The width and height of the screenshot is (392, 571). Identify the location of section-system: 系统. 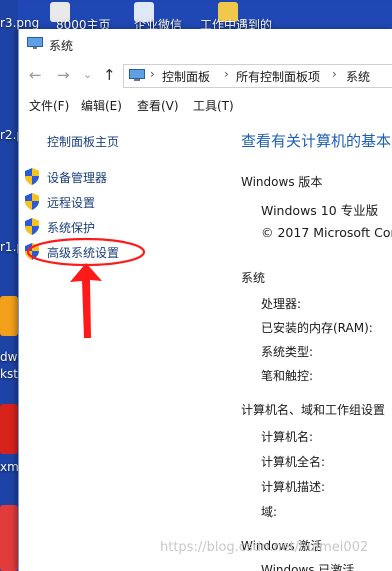
(253, 278).